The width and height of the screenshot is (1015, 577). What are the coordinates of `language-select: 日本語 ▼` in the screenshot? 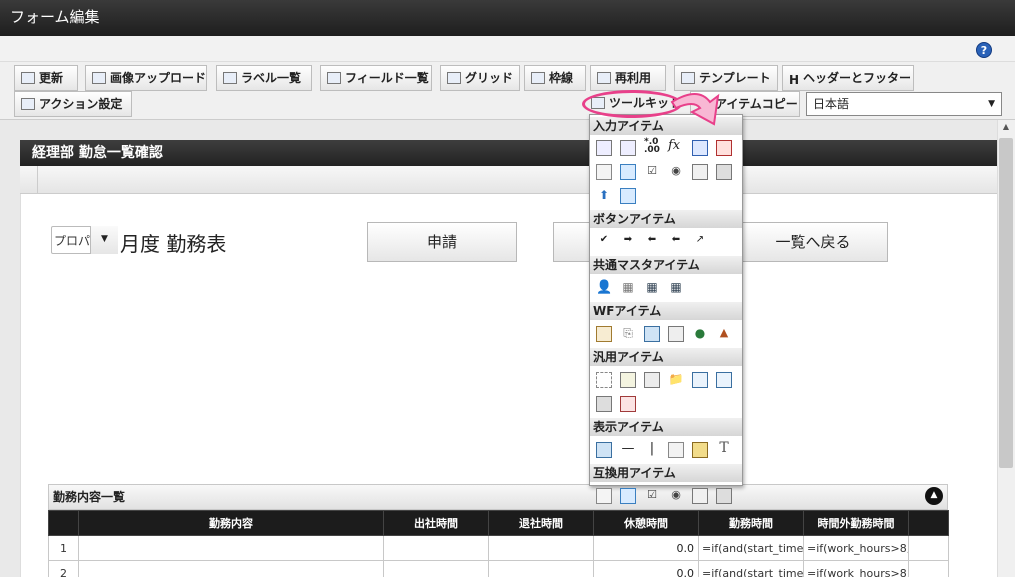 It's located at (904, 104).